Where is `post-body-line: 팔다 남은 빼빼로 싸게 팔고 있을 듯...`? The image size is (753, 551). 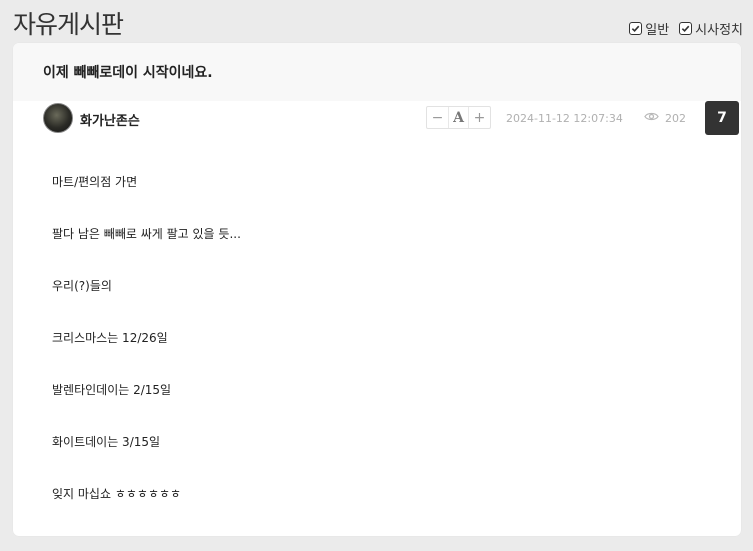
post-body-line: 팔다 남은 빼빼로 싸게 팔고 있을 듯... is located at coordinates (146, 234).